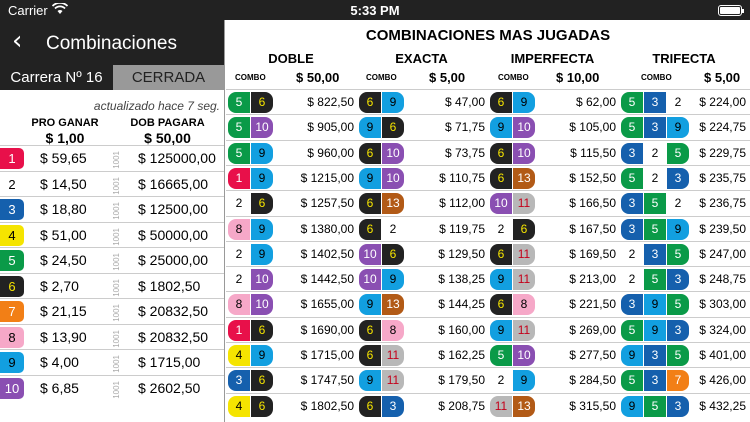 The height and width of the screenshot is (422, 750). What do you see at coordinates (327, 253) in the screenshot?
I see `doble-amount: $ 1402,50` at bounding box center [327, 253].